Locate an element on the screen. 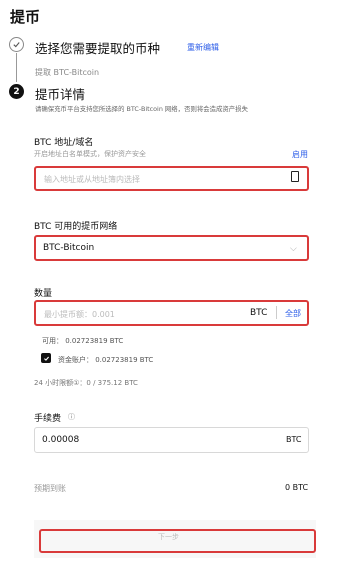 This screenshot has width=339, height=561. fee-label: 手续费 is located at coordinates (48, 419).